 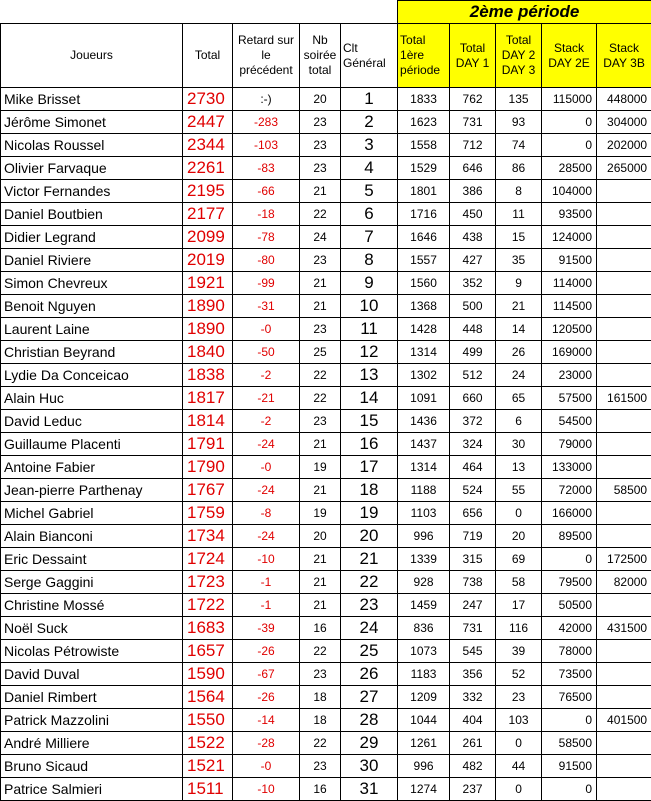 I want to click on total-points: 1921, so click(x=208, y=283).